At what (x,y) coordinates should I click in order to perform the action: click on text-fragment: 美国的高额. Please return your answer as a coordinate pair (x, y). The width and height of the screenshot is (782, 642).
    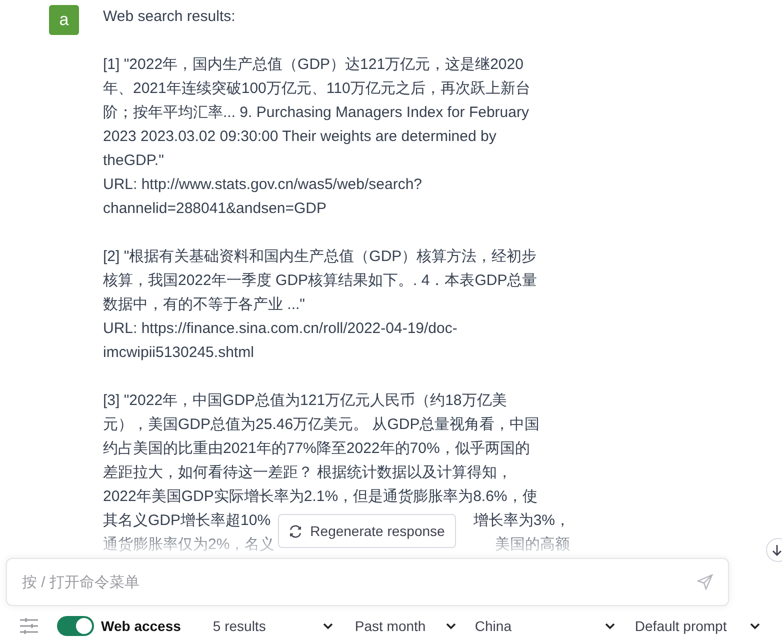
    Looking at the image, I should click on (532, 545).